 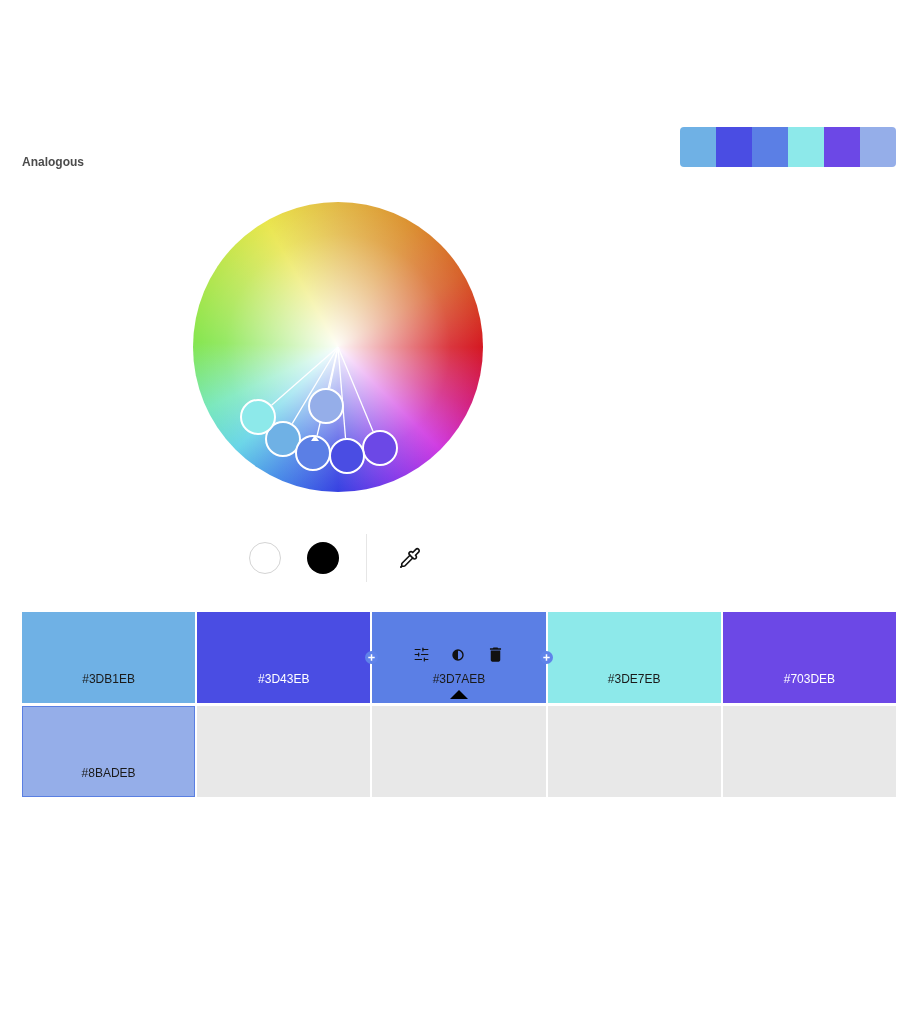 I want to click on hex-code: #3DE7EB, so click(x=634, y=679).